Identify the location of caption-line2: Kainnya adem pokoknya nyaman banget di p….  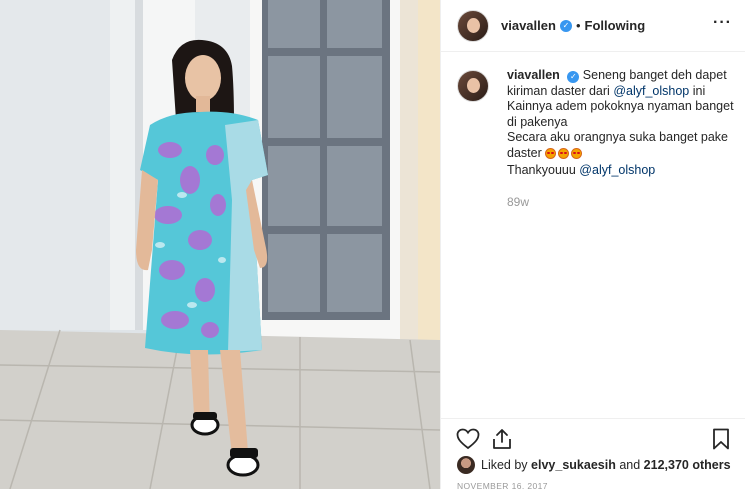
(620, 114).